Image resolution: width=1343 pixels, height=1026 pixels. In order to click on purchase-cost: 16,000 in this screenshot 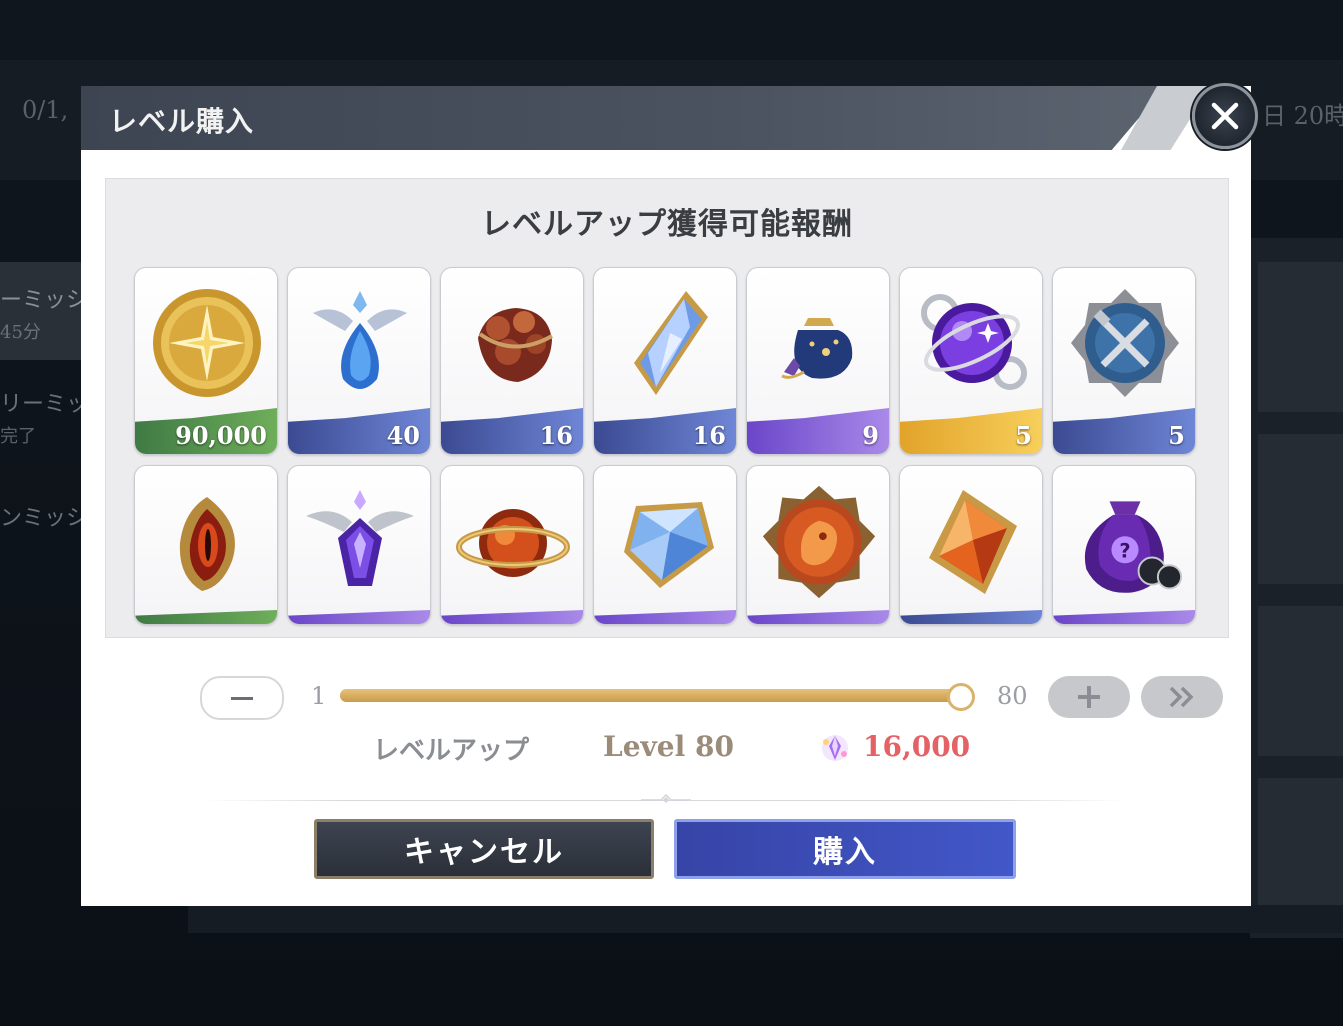, I will do `click(917, 746)`.